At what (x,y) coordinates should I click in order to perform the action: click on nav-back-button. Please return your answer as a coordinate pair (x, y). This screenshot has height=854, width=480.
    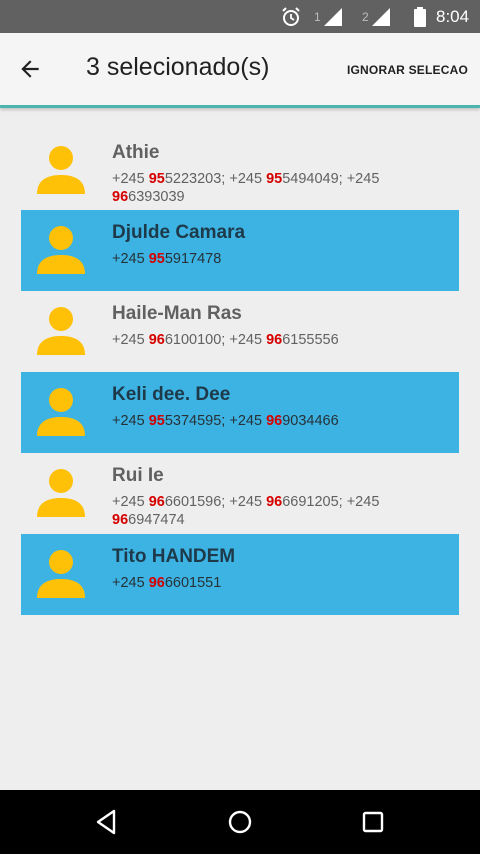
    Looking at the image, I should click on (106, 822).